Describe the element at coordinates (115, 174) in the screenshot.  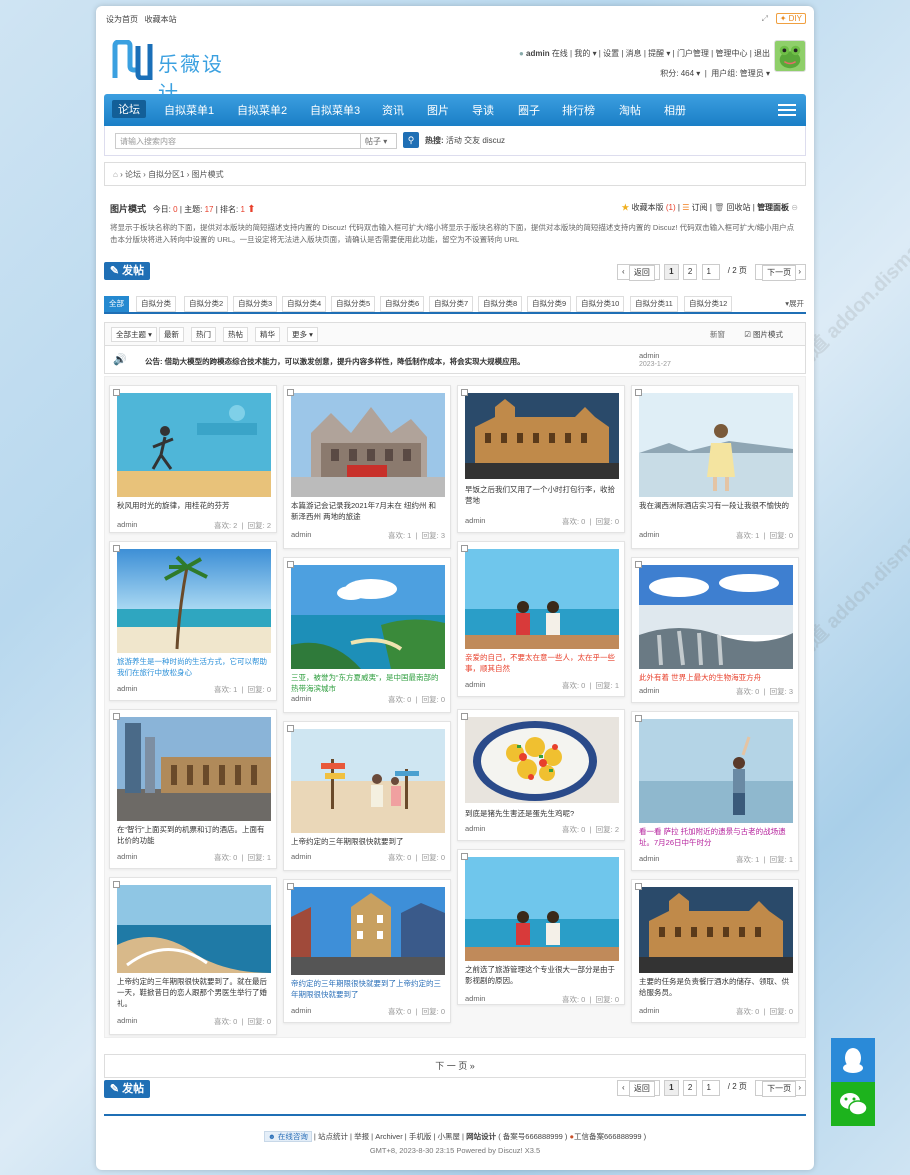
I see `home-icon: ⌂` at that location.